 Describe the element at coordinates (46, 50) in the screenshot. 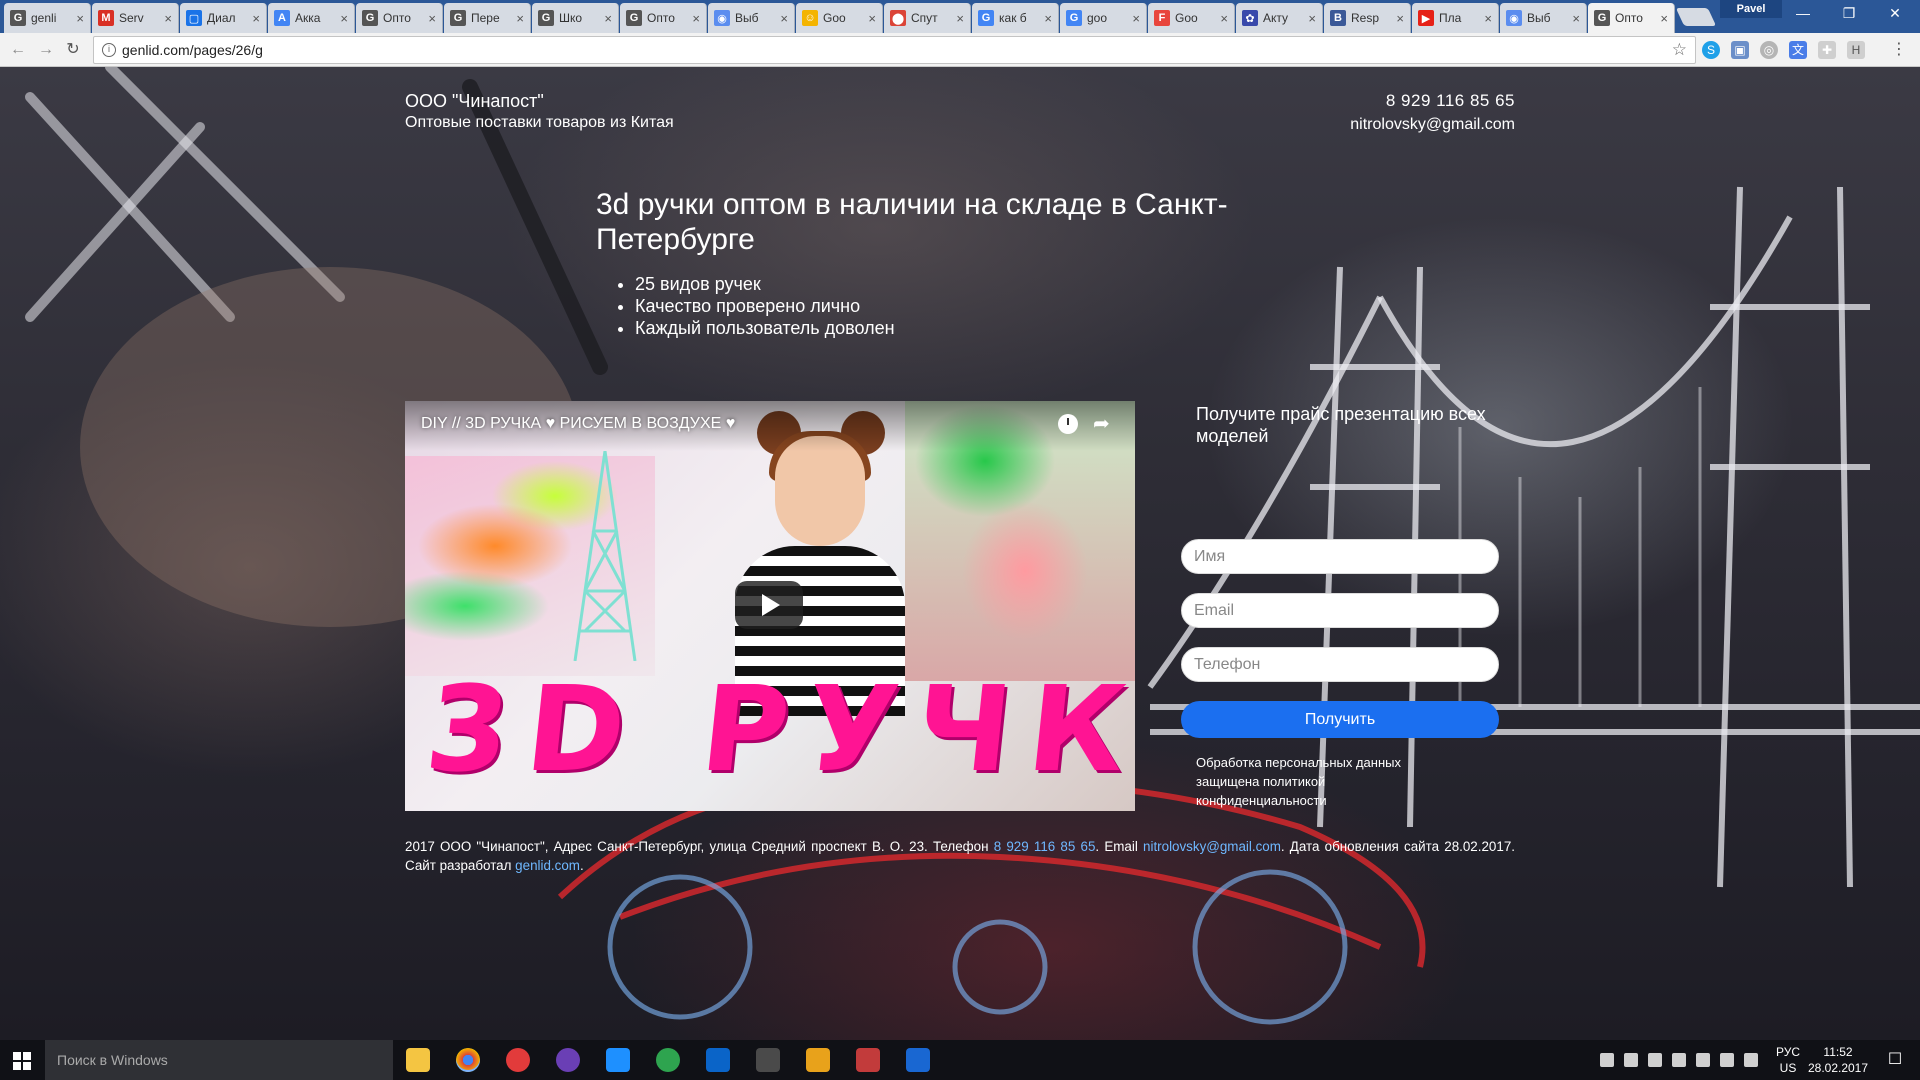

I see `forward-icon: →` at that location.